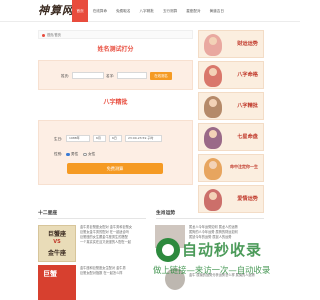 This screenshot has height=300, width=320. I want to click on surname-input, so click(88, 75).